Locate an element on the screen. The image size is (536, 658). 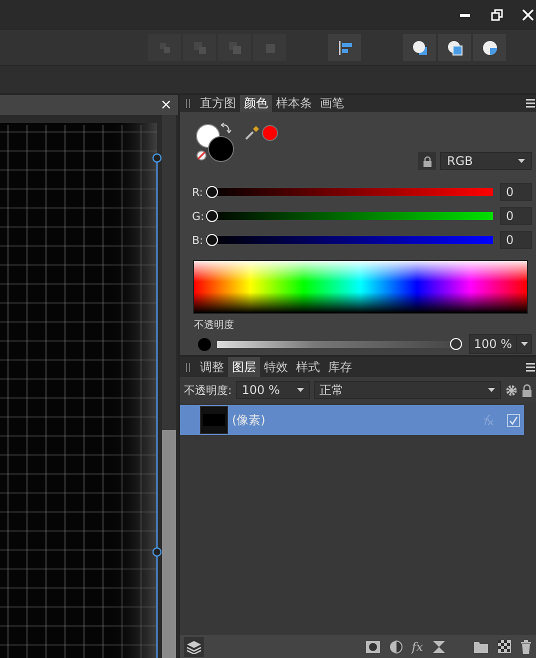
check-icon is located at coordinates (513, 420).